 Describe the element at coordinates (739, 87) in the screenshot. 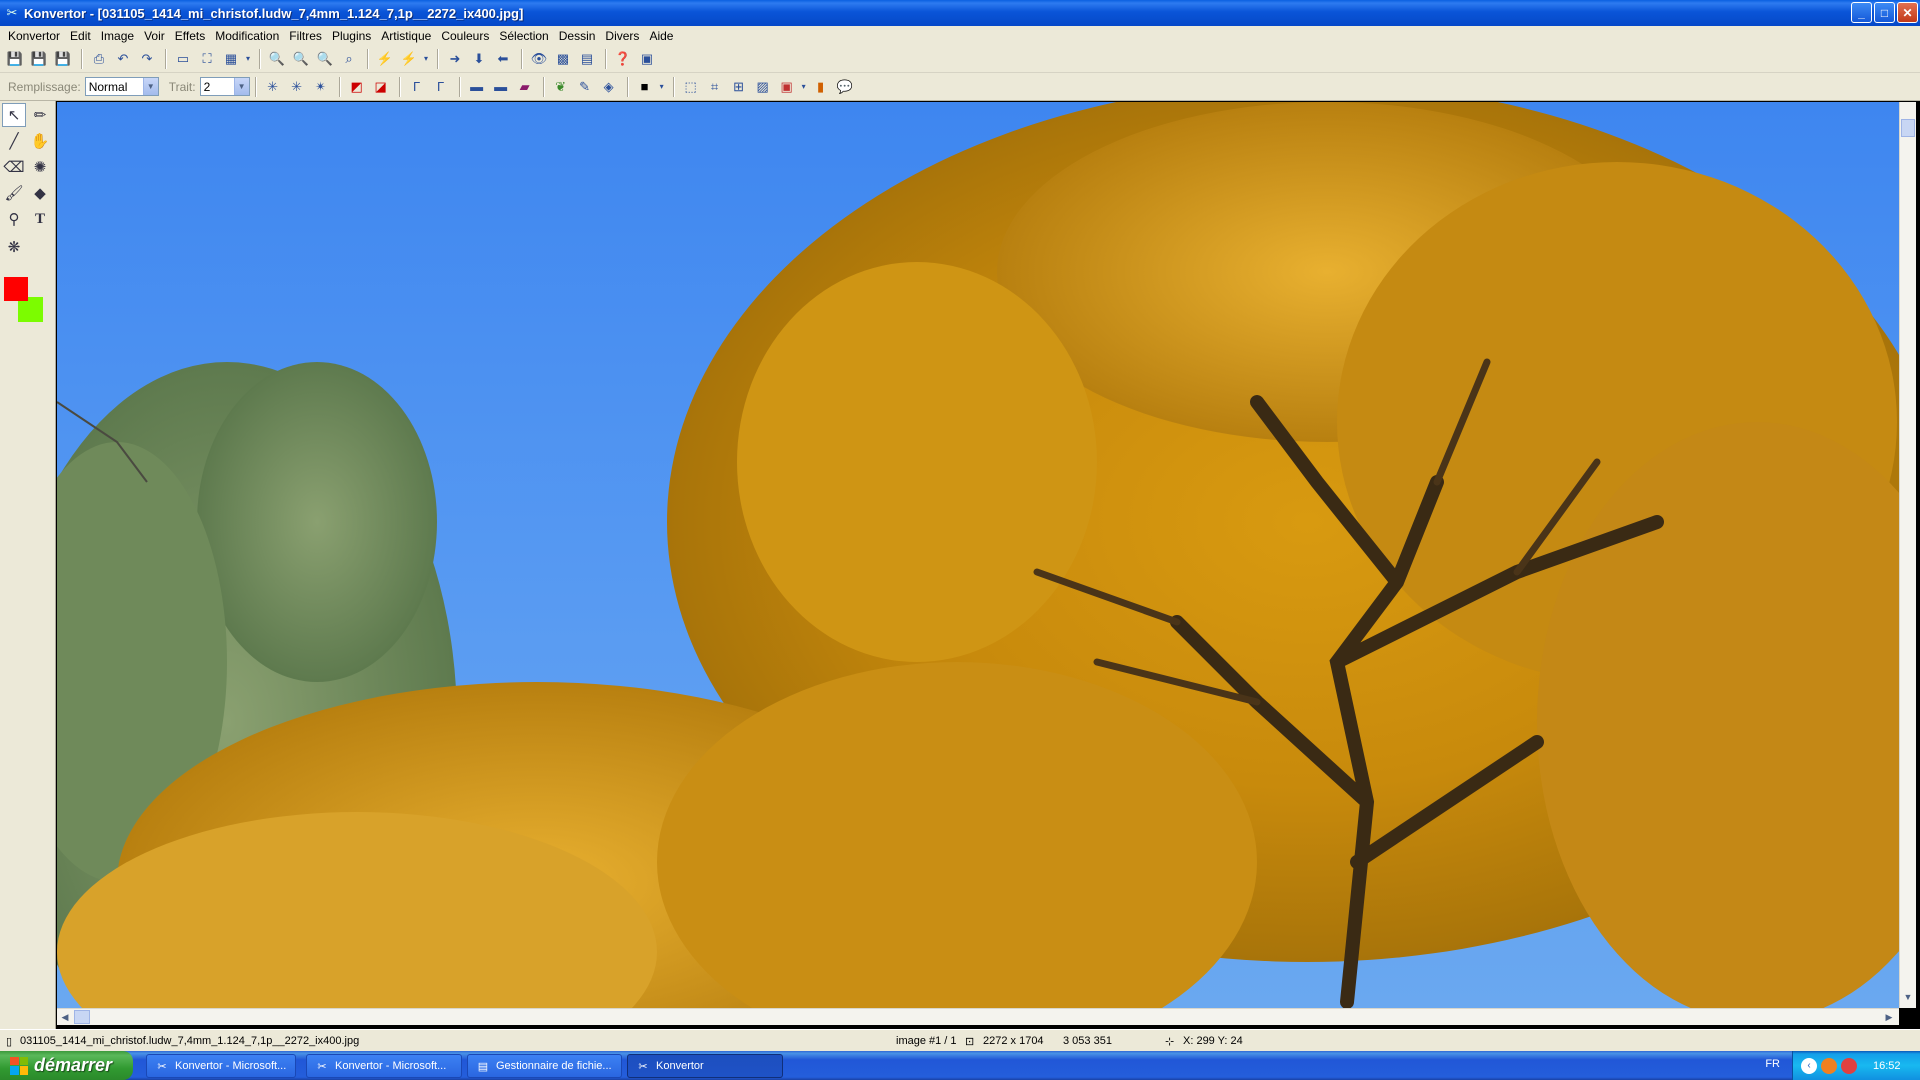

I see `resize-icon: ⊞` at that location.